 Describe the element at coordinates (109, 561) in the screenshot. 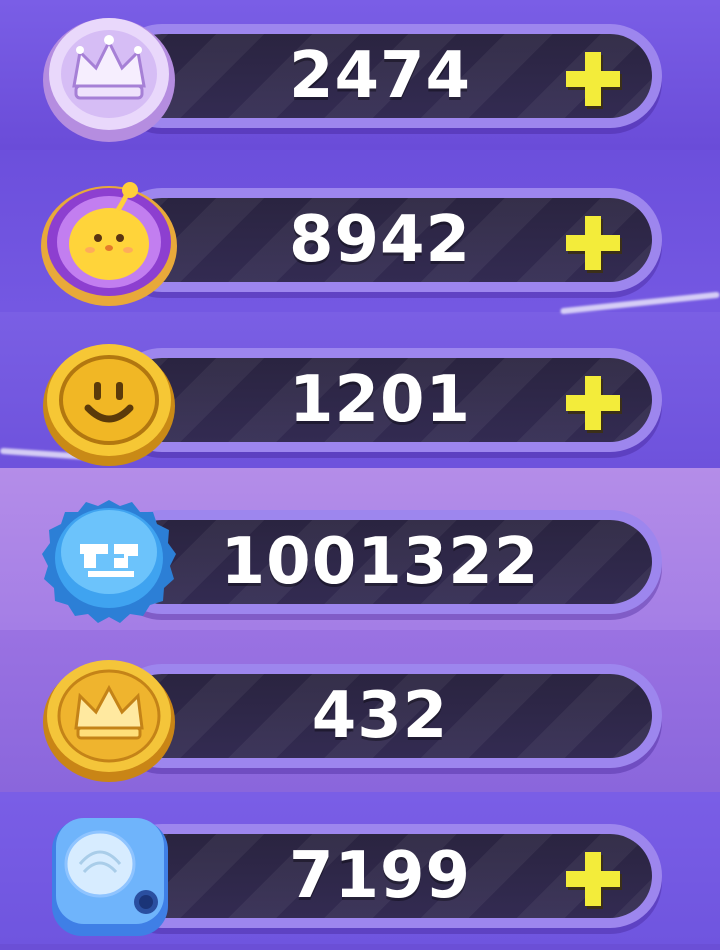

I see `blue-bottle-cap-icon` at that location.